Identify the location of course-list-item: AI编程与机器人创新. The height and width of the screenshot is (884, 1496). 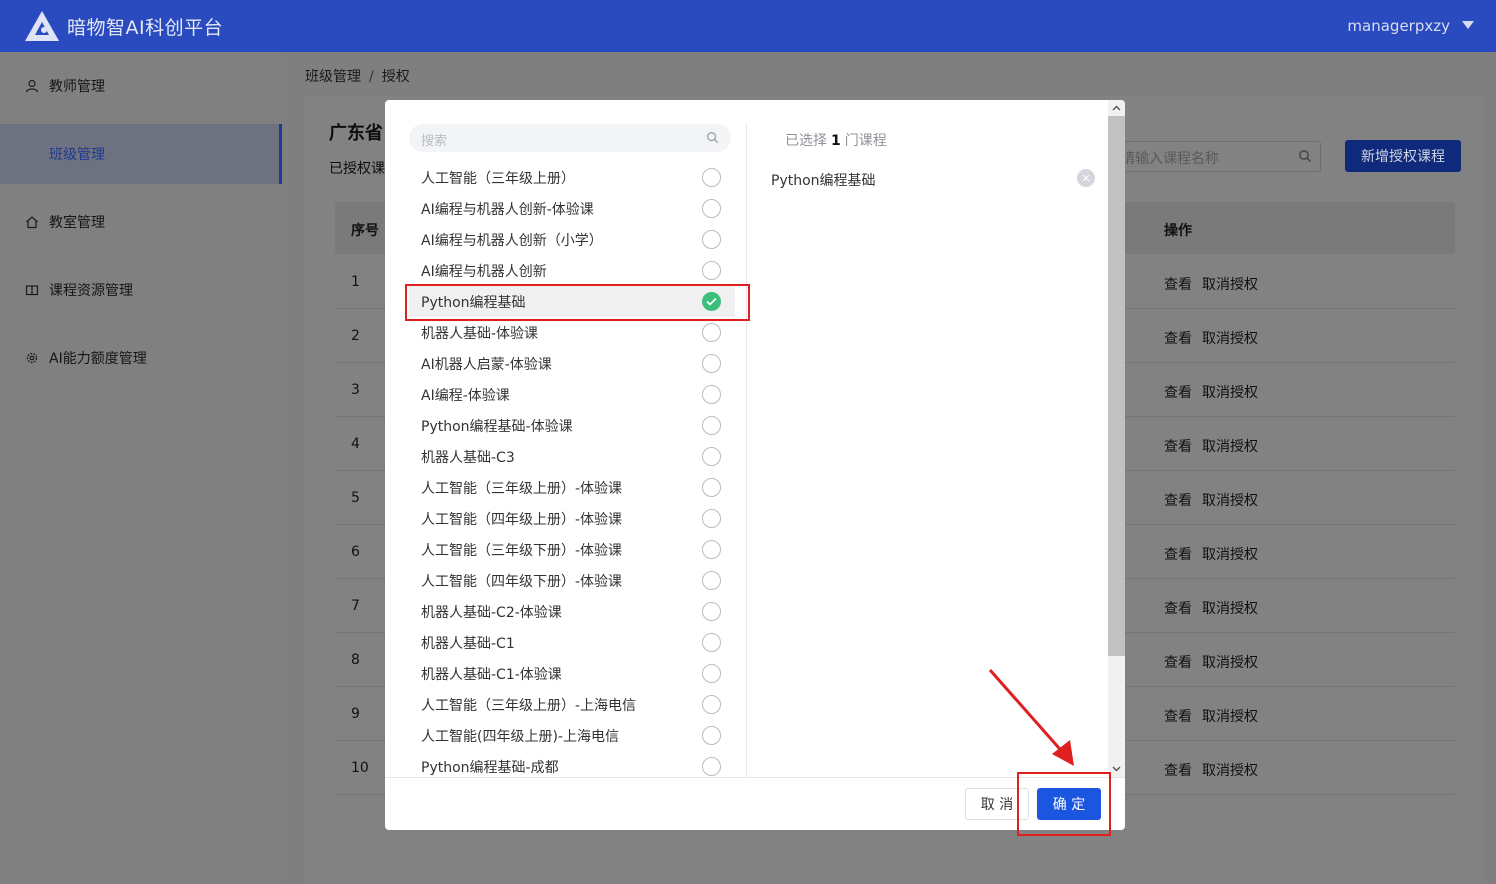
(572, 270).